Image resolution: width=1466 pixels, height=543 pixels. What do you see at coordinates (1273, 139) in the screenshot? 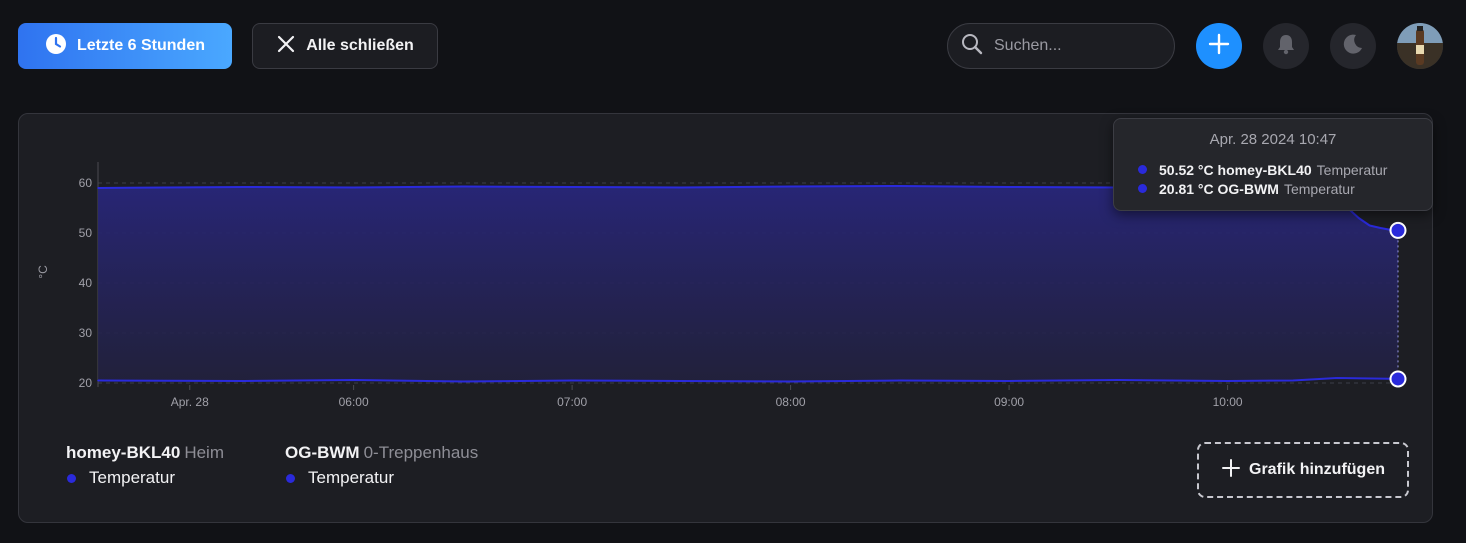
I see `tooltip-time: Apr. 28 2024 10:47` at bounding box center [1273, 139].